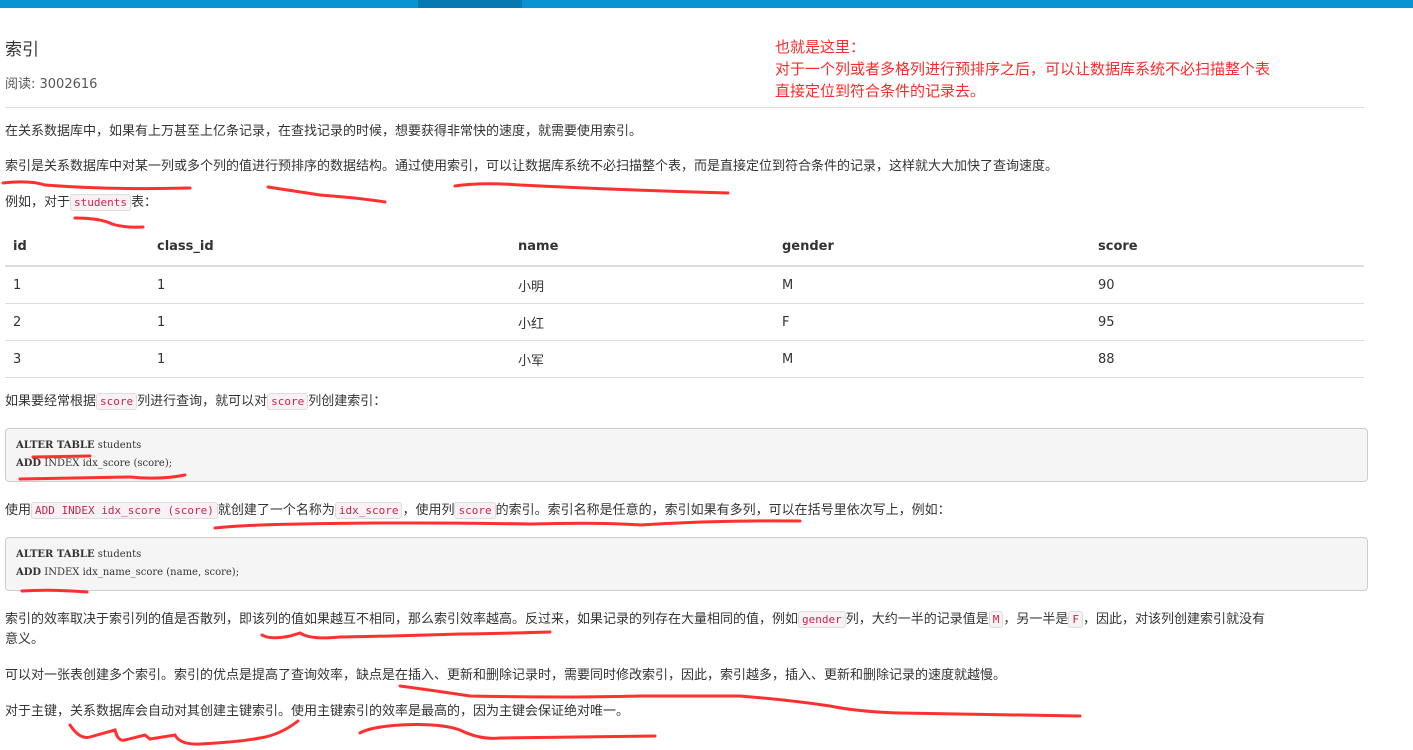 The image size is (1413, 750). I want to click on cell: 2, so click(77, 322).